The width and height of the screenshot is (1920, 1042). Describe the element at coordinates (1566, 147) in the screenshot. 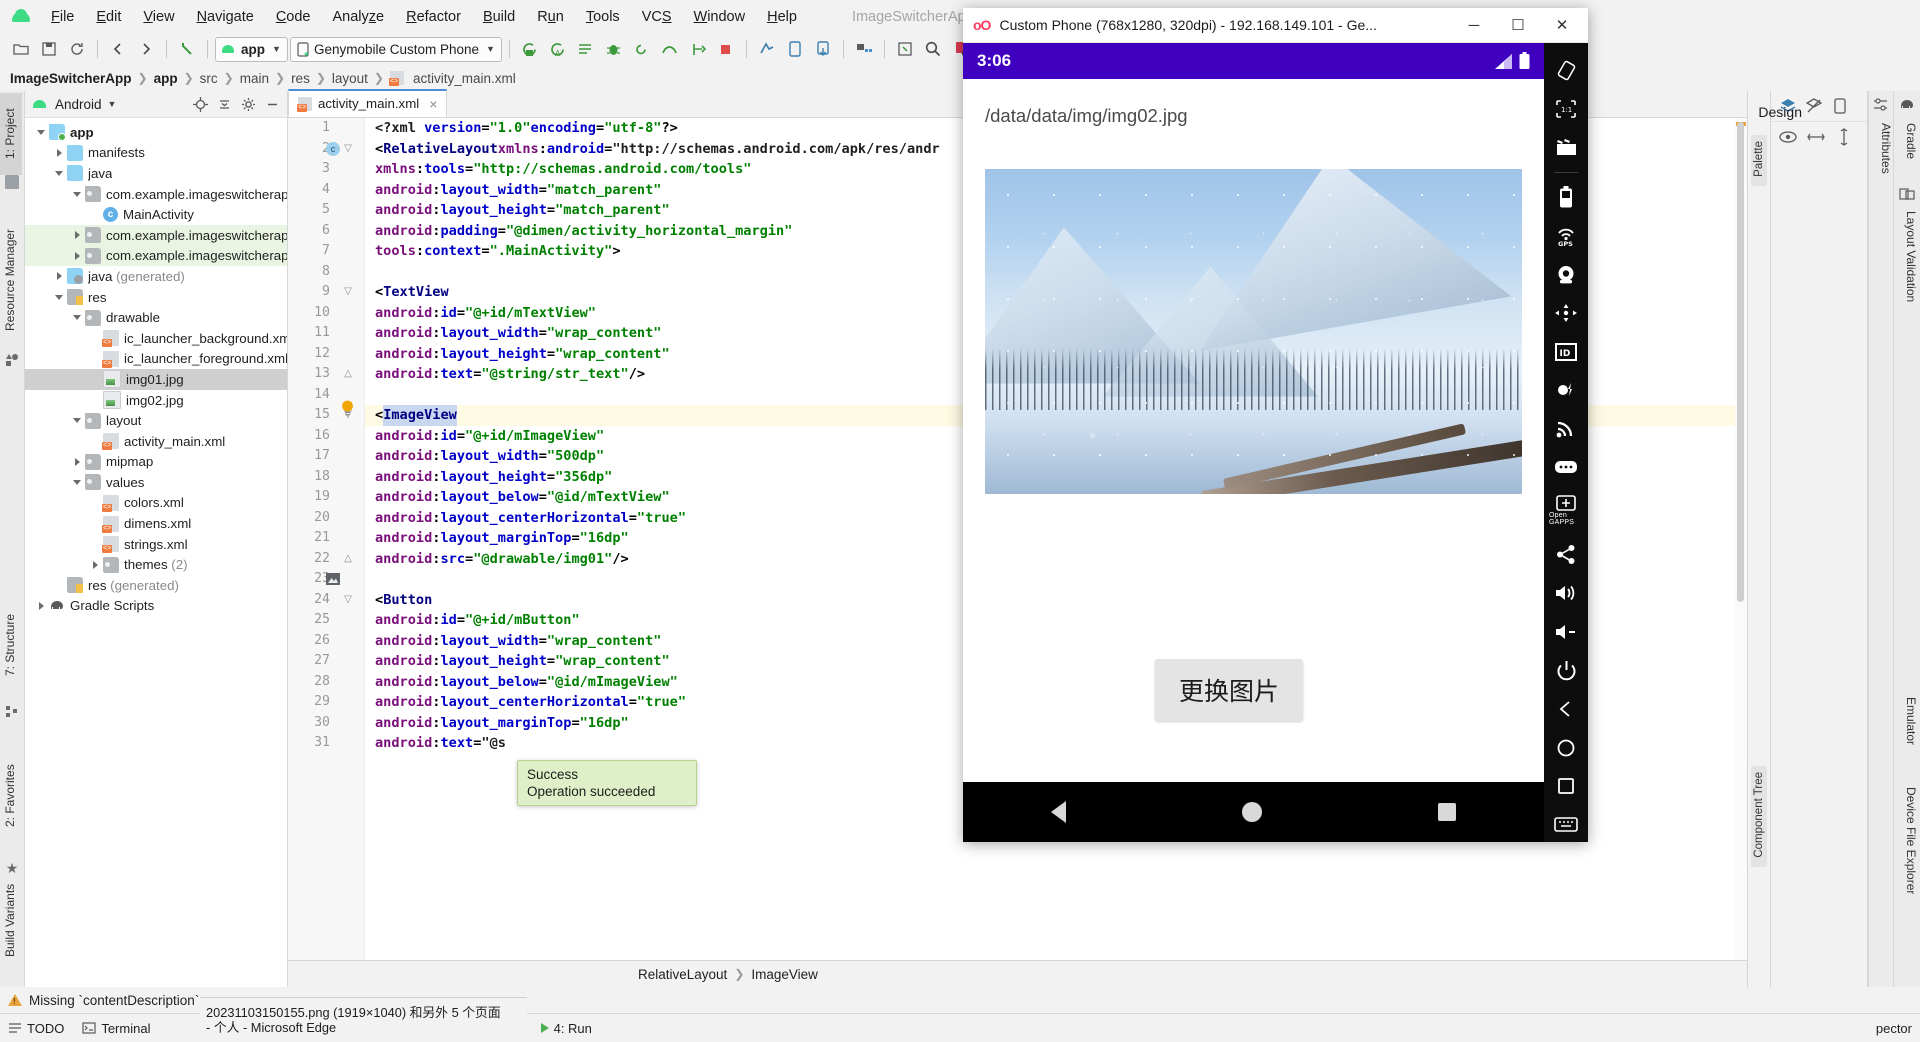

I see `screencast-icon` at that location.